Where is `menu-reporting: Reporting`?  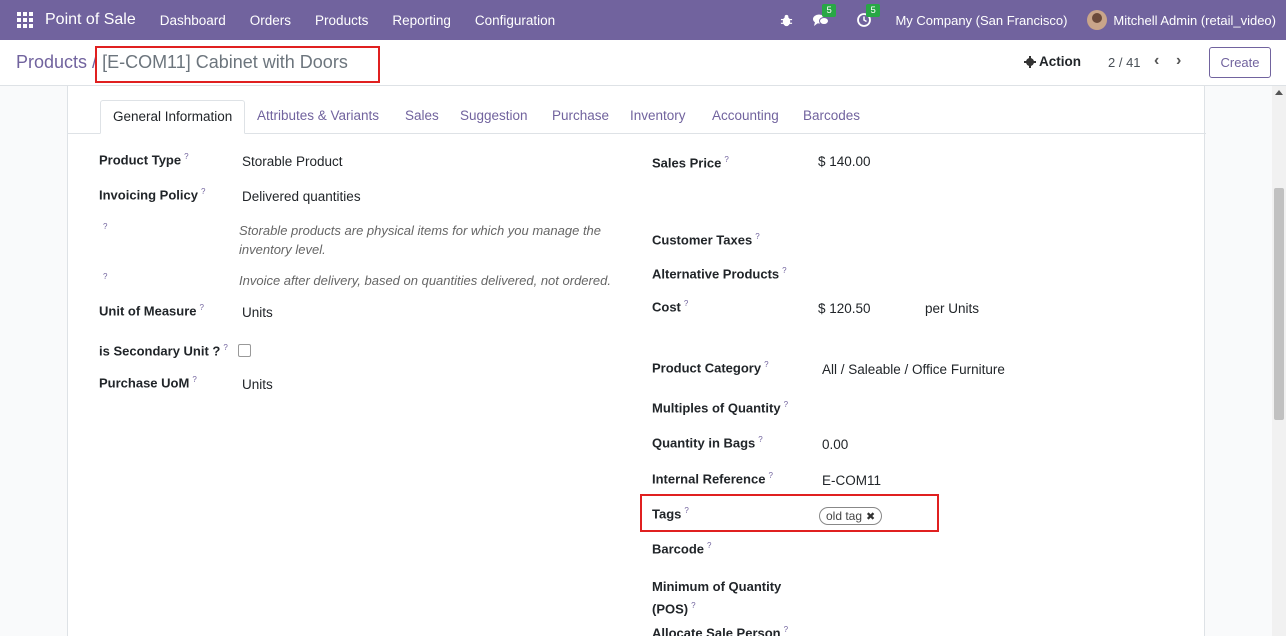 menu-reporting: Reporting is located at coordinates (421, 20).